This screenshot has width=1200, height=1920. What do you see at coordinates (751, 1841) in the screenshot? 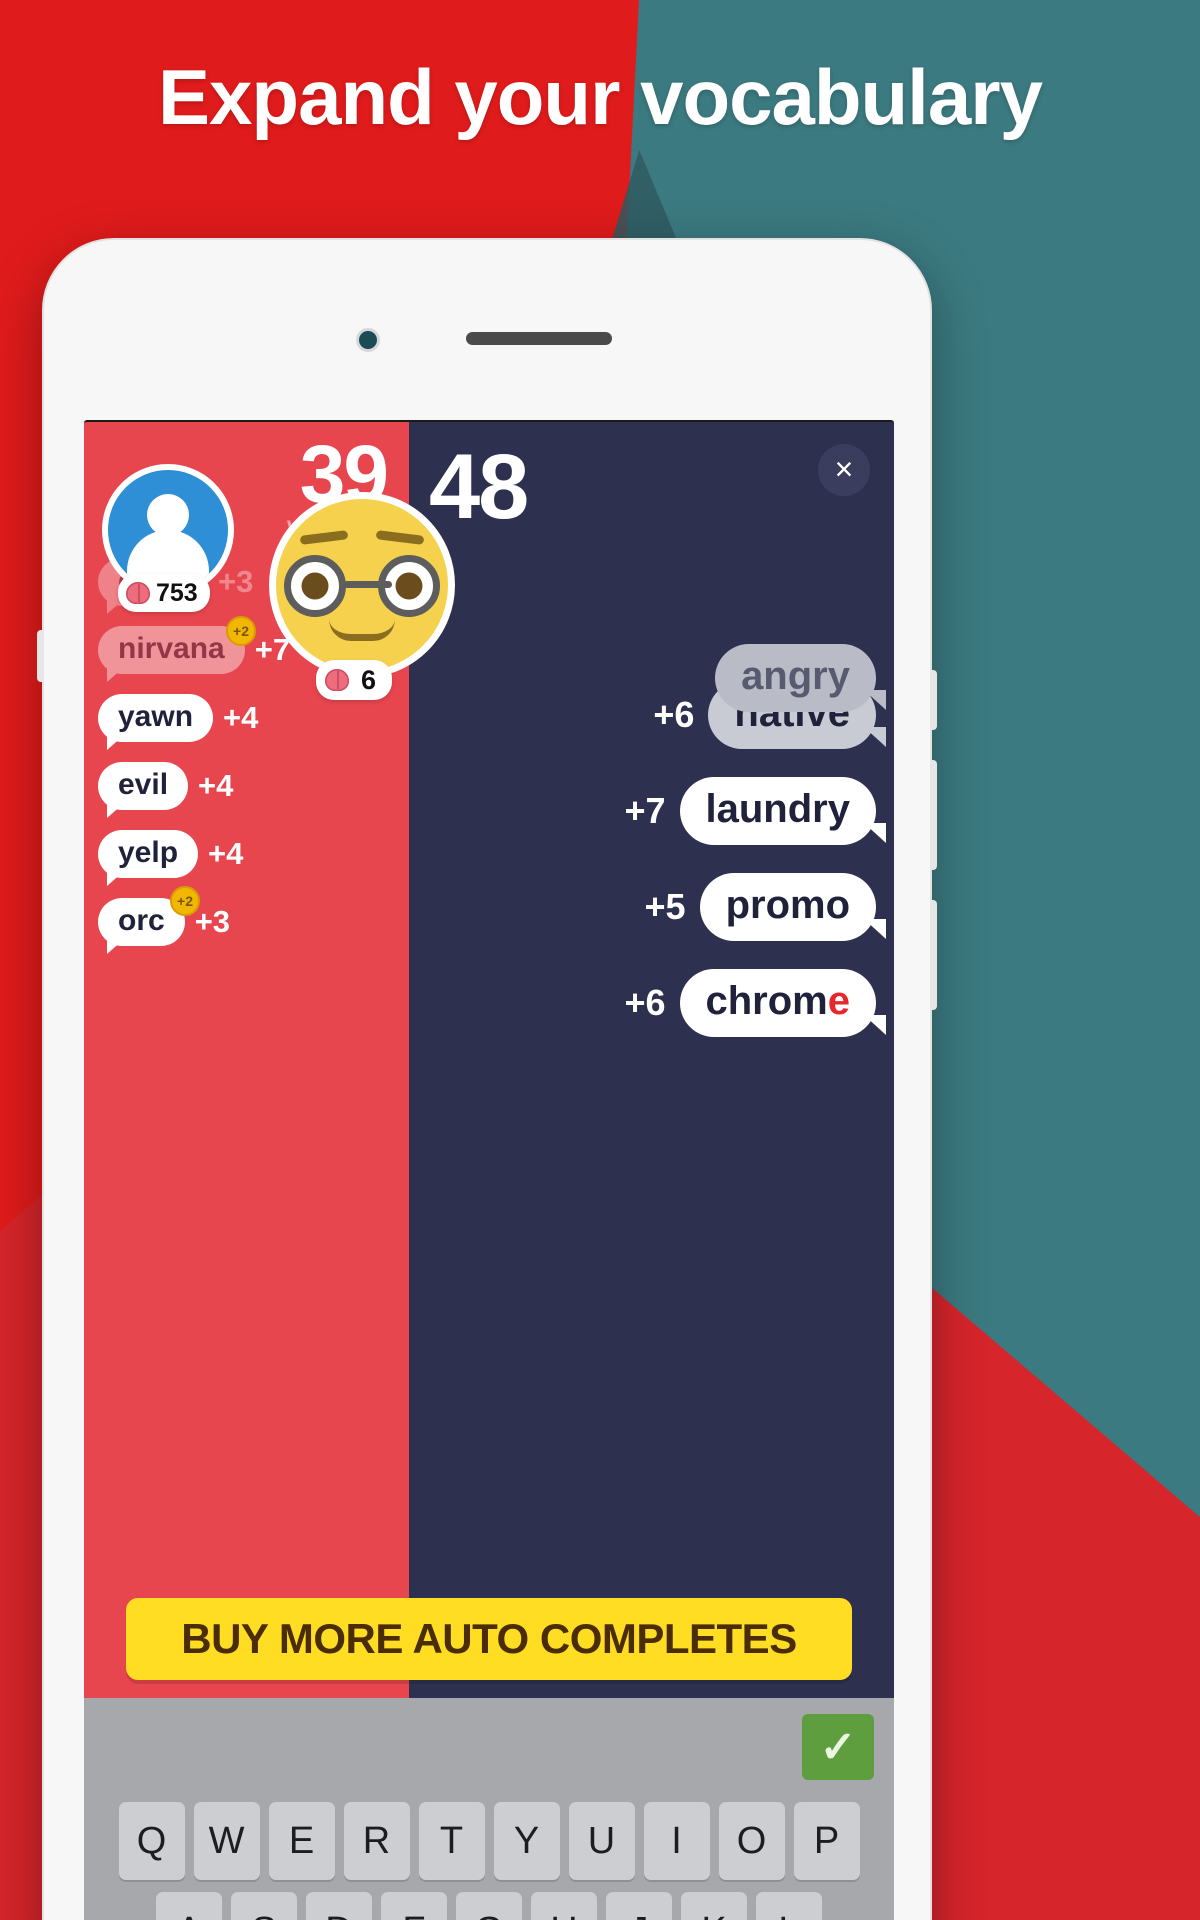
I see `key-o: O` at bounding box center [751, 1841].